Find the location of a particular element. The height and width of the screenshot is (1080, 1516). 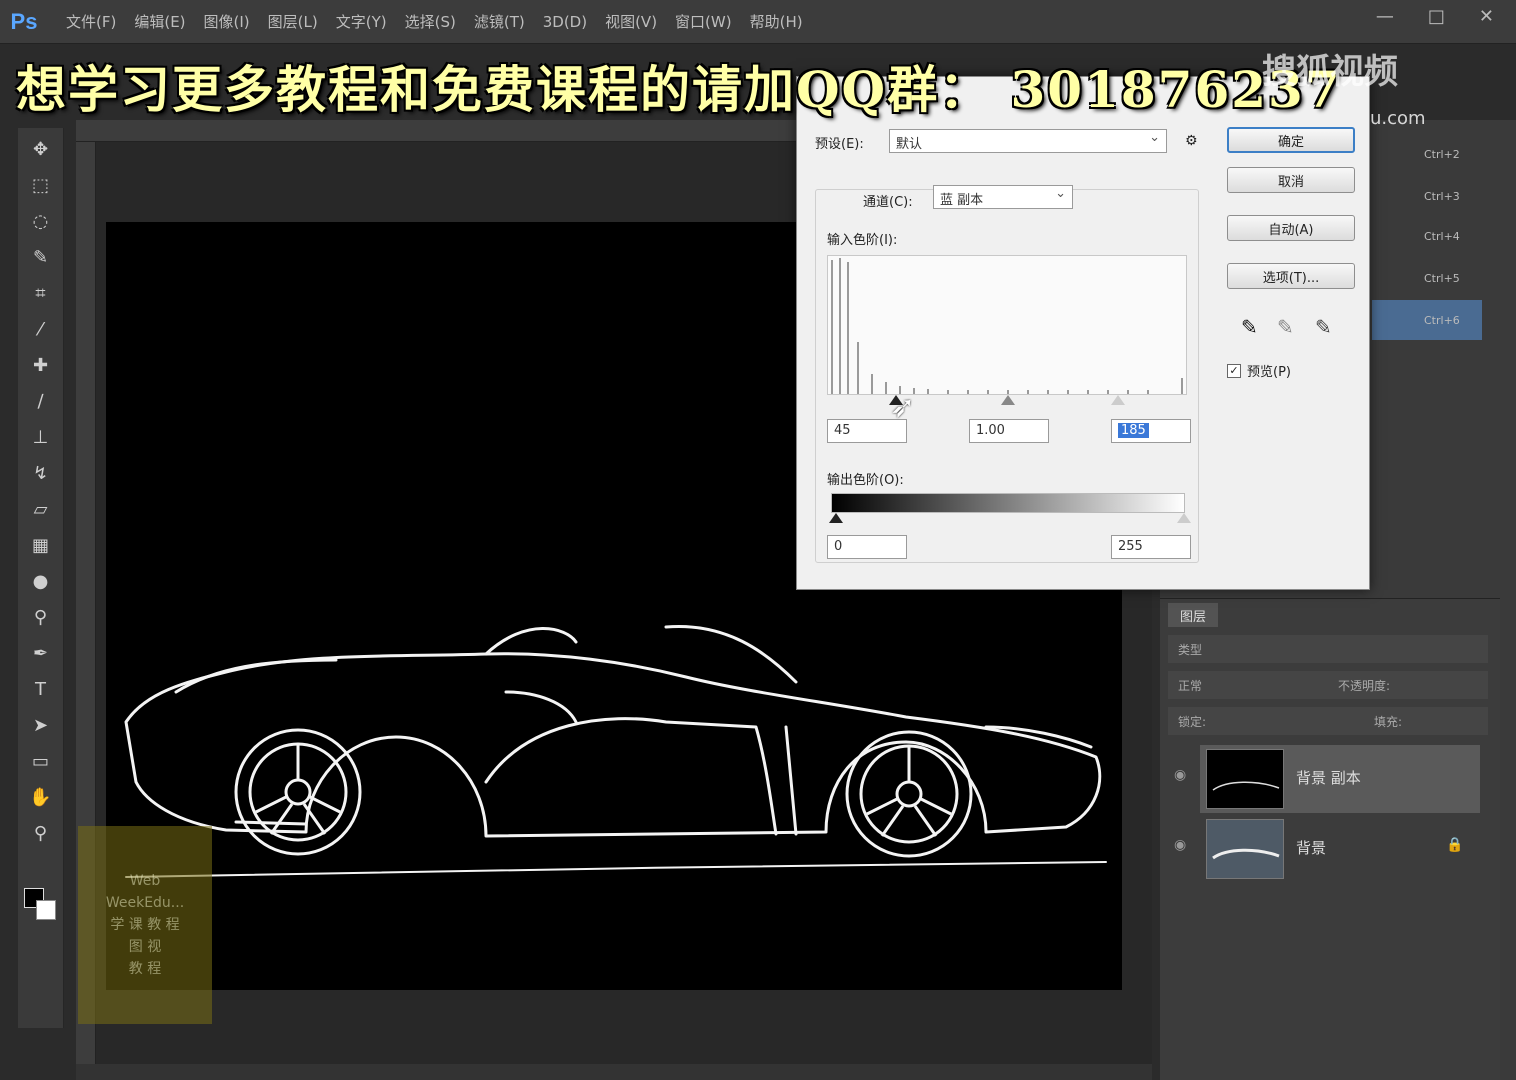

close-button: ✕ is located at coordinates (1486, 16).